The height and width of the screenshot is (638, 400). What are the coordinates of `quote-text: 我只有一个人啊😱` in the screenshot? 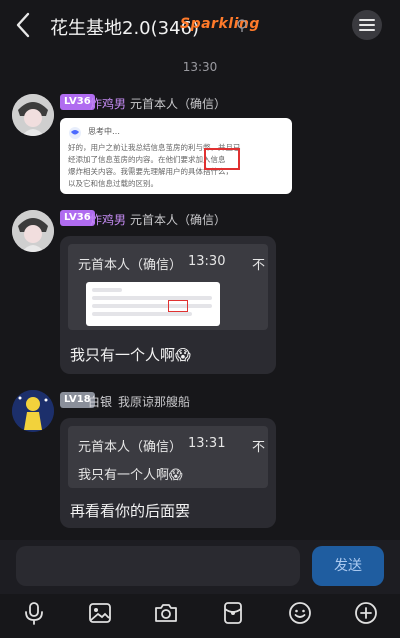 It's located at (130, 475).